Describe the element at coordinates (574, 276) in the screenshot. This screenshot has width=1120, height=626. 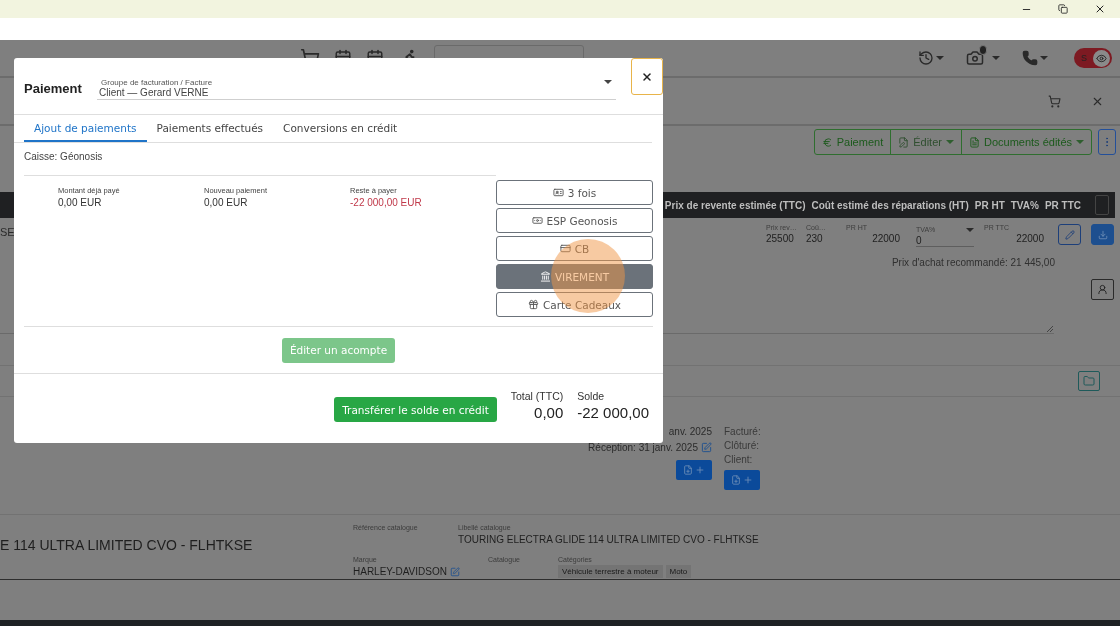
I see `payment-method-button: VIREMENT` at that location.